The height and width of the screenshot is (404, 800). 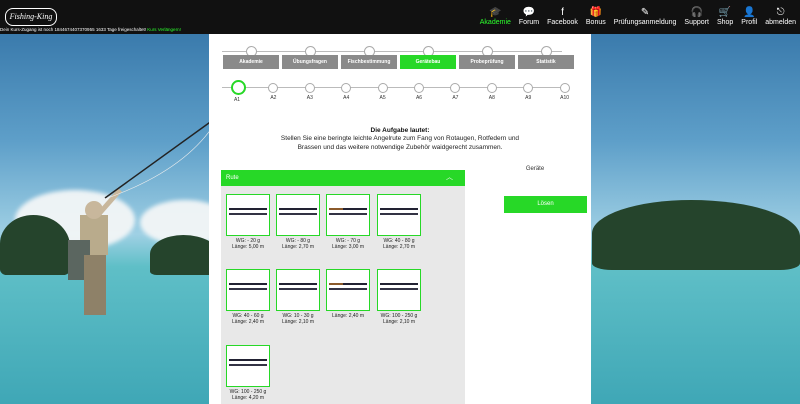 I want to click on substep-a4: A4, so click(x=346, y=92).